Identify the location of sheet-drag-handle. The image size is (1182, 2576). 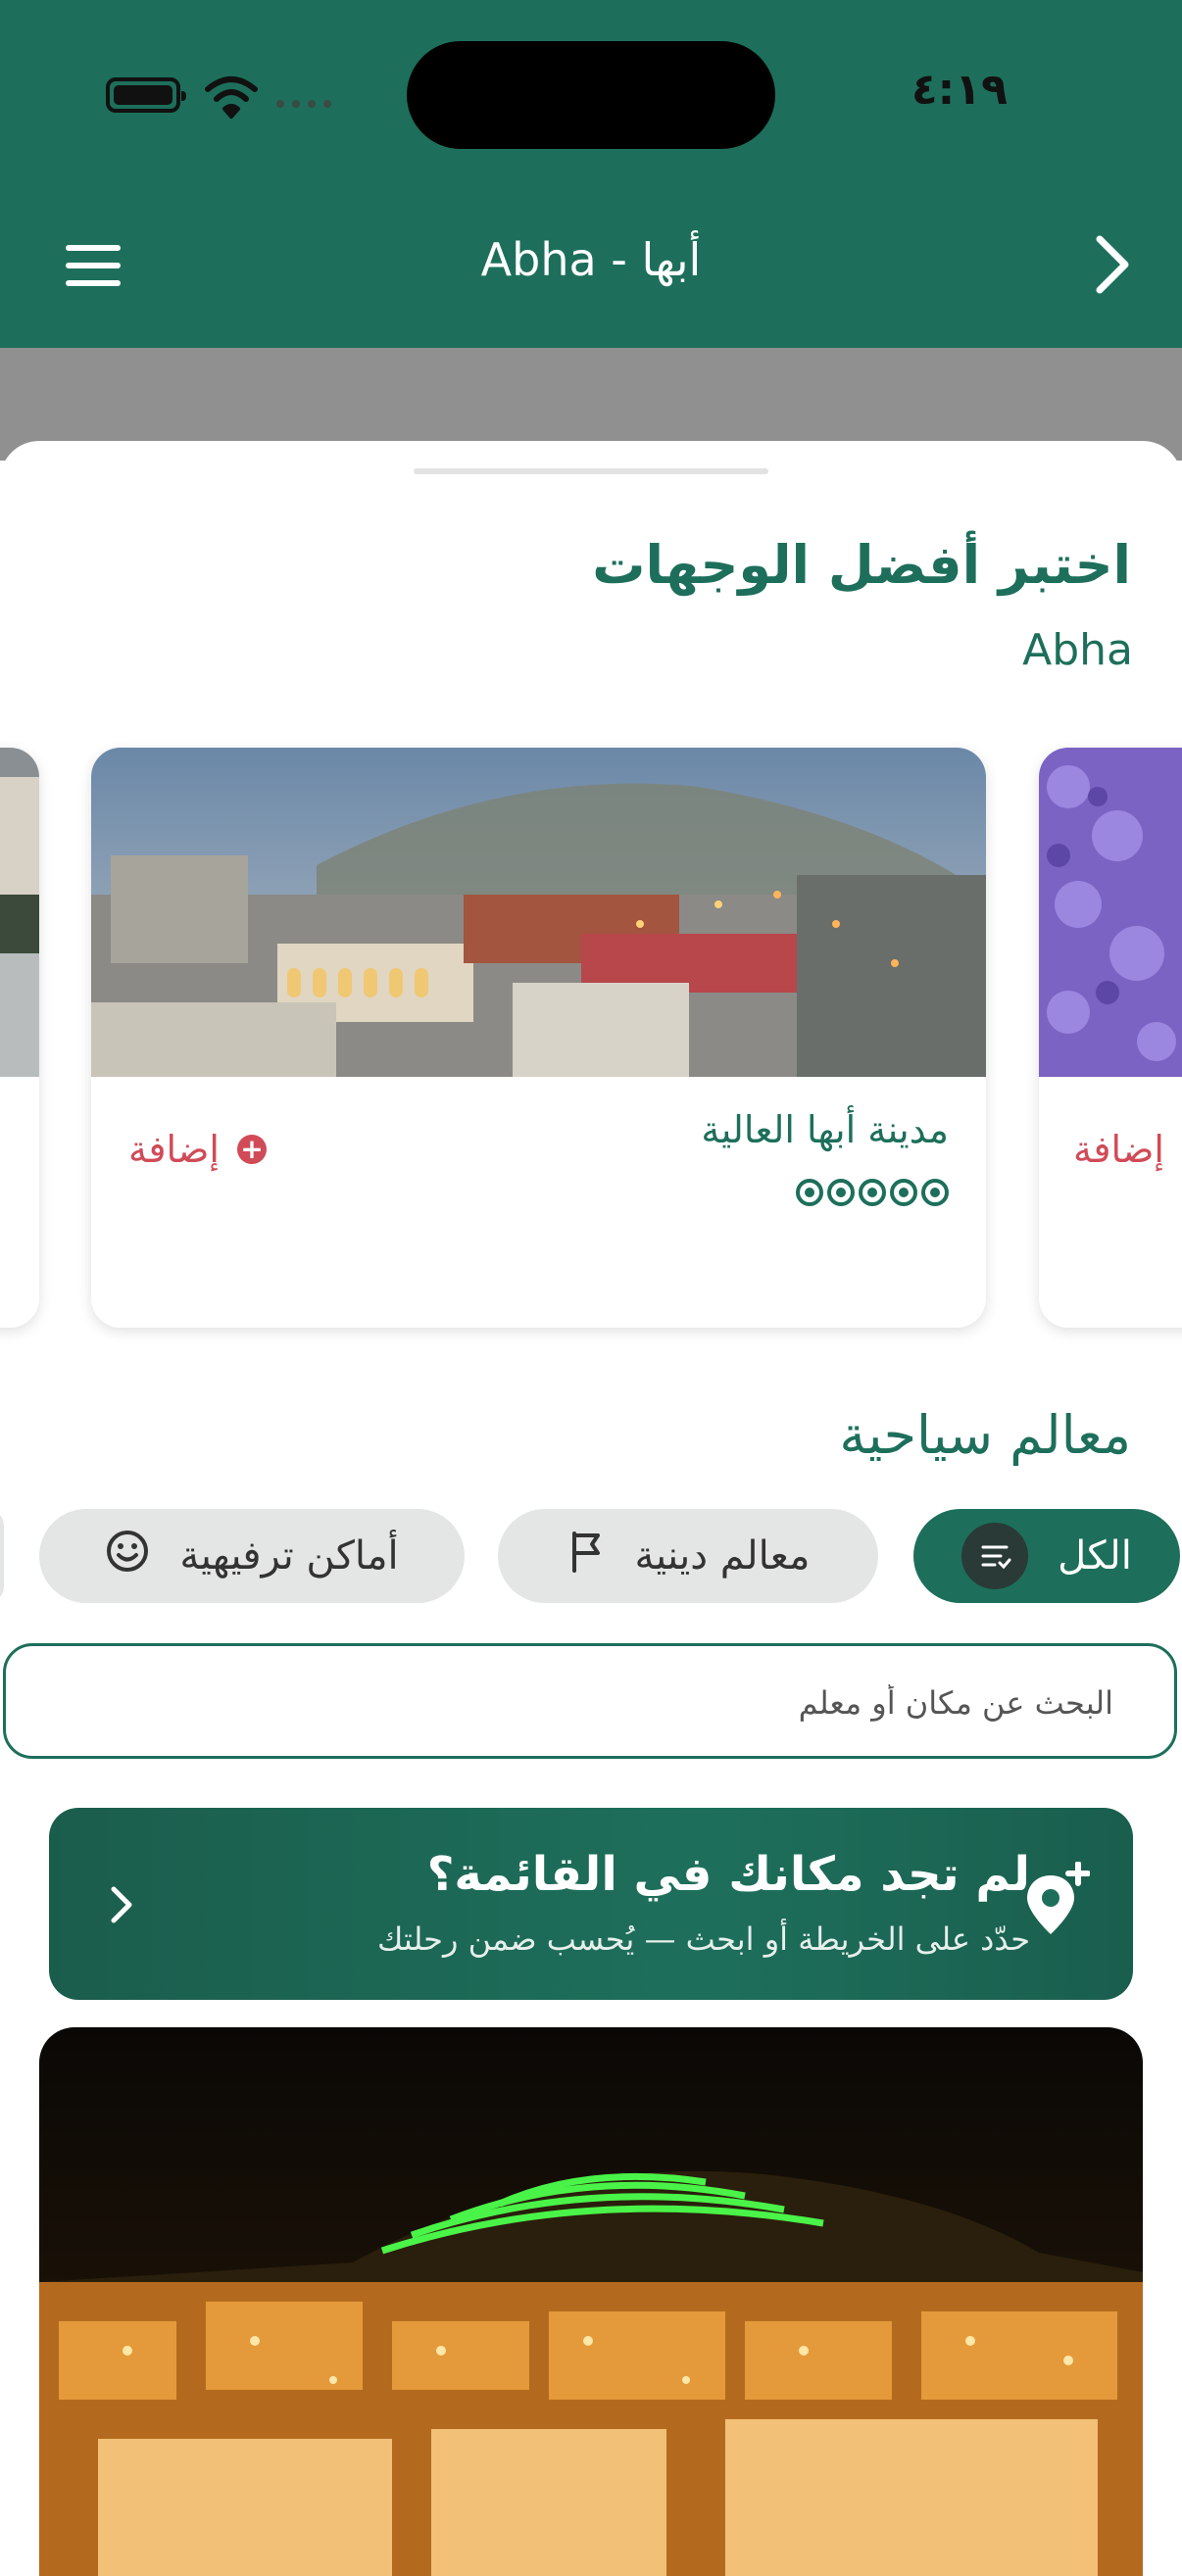
(591, 471).